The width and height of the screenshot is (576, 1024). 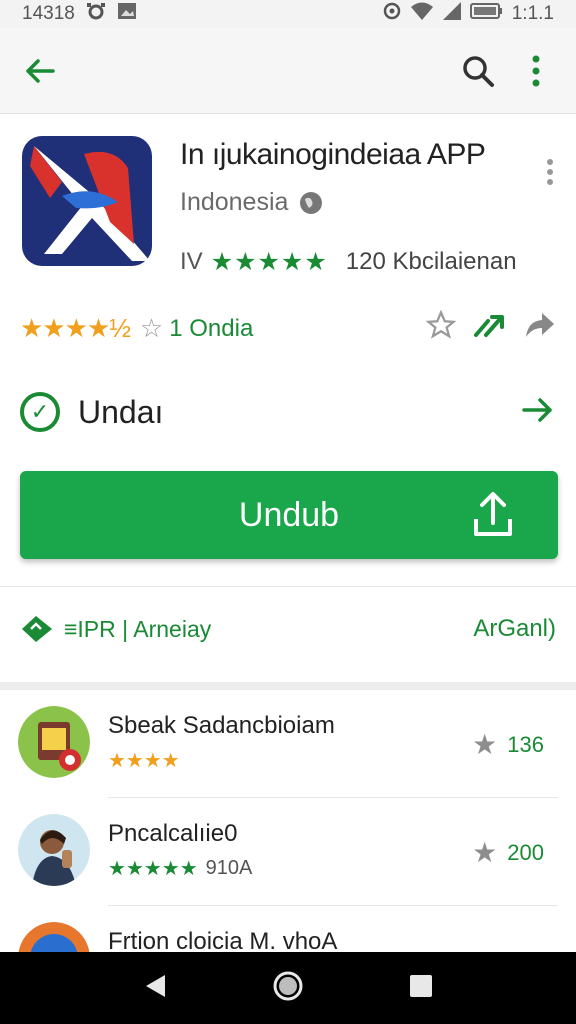 What do you see at coordinates (441, 324) in the screenshot?
I see `star-outline-icon` at bounding box center [441, 324].